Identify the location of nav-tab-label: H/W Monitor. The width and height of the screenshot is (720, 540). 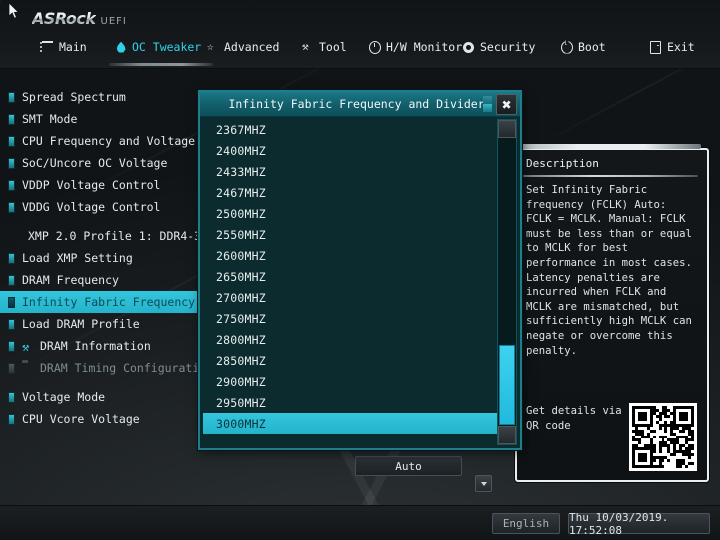
(424, 47).